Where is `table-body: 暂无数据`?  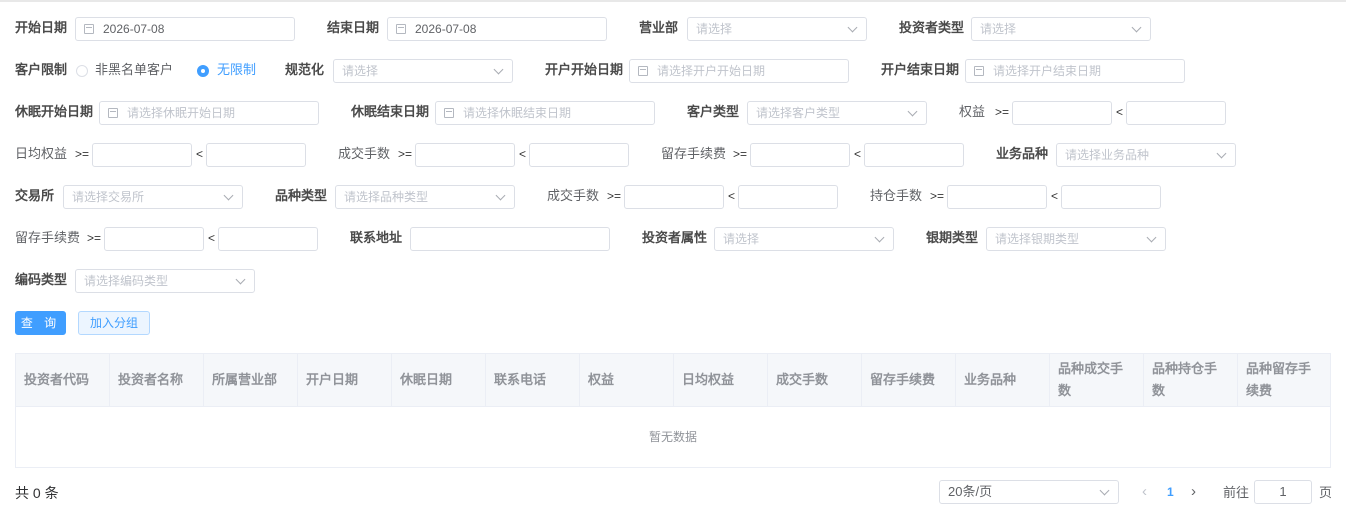 table-body: 暂无数据 is located at coordinates (673, 437).